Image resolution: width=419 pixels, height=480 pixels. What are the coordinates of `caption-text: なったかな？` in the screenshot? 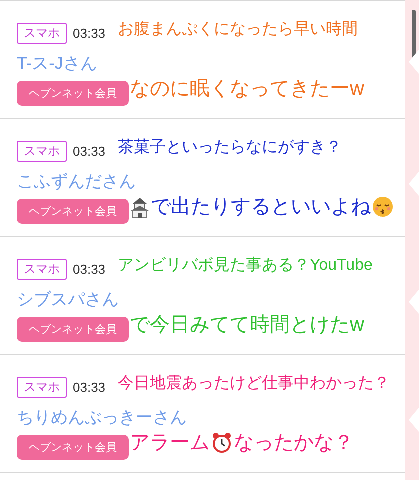 It's located at (294, 443).